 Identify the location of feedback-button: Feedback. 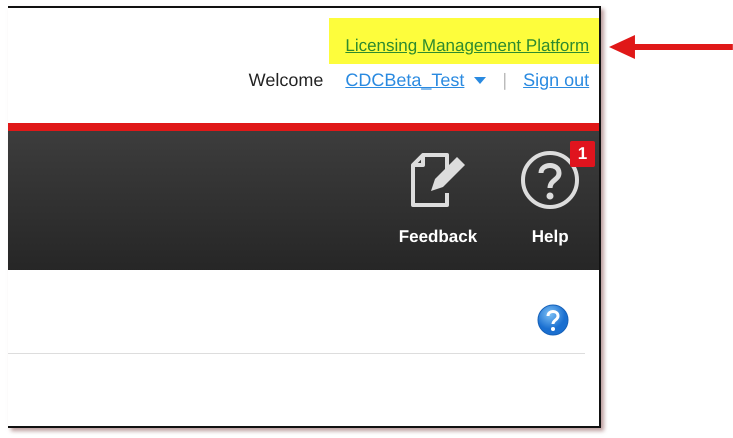
(438, 200).